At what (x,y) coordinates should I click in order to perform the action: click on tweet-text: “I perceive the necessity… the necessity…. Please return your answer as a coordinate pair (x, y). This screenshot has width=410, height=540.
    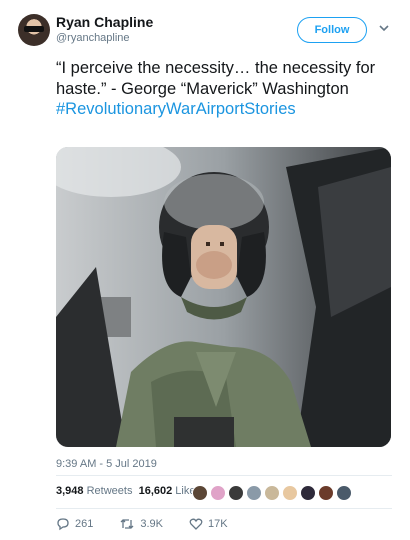
    Looking at the image, I should click on (224, 89).